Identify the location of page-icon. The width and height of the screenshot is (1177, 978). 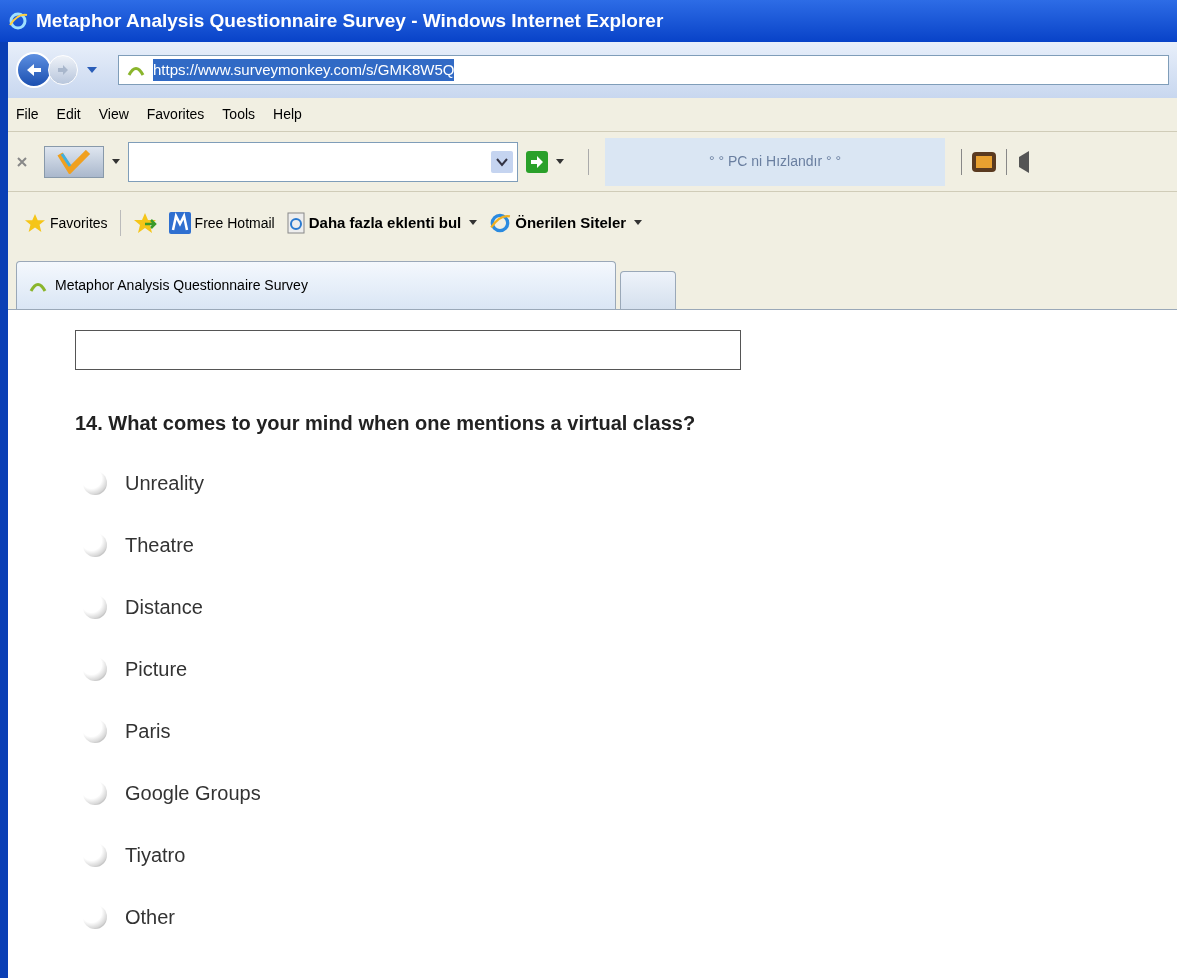
(295, 223).